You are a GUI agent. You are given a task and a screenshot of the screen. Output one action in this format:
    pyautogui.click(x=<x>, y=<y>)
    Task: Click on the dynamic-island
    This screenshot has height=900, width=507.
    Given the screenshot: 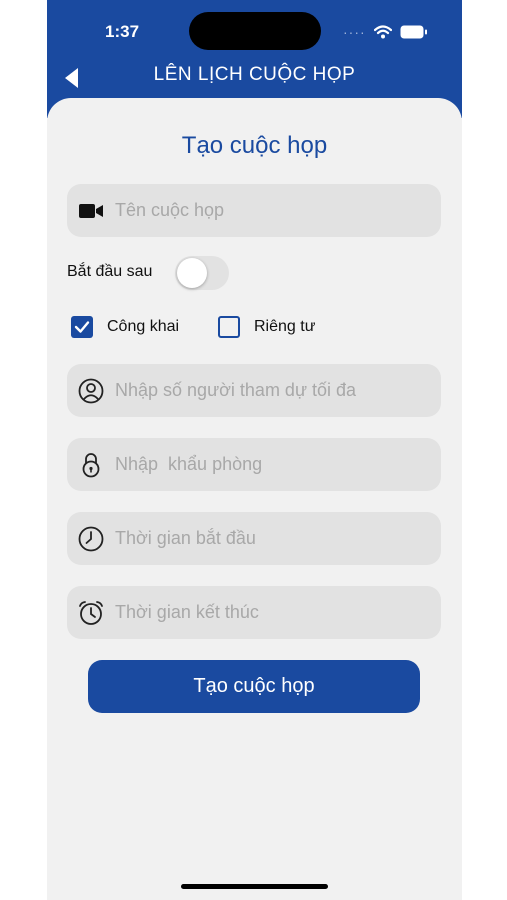 What is the action you would take?
    pyautogui.click(x=255, y=31)
    